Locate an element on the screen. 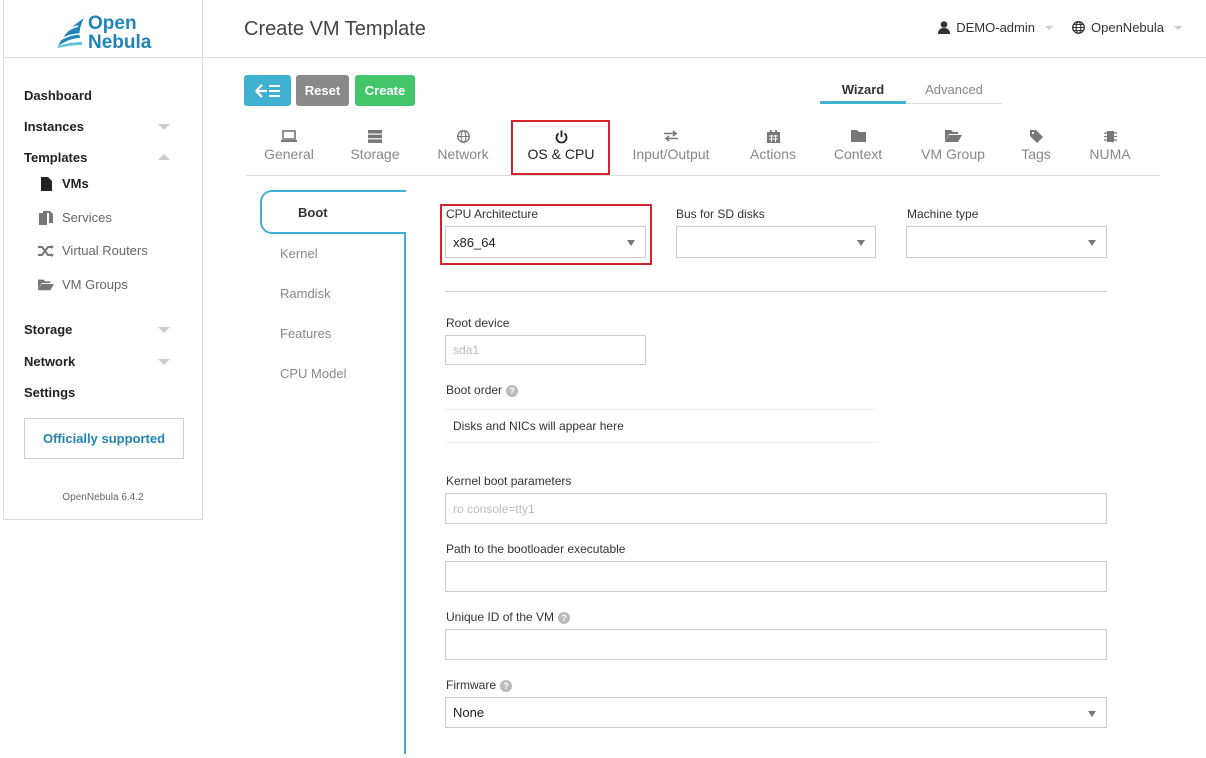 The width and height of the screenshot is (1206, 758). tab-label: Input/Output is located at coordinates (671, 154).